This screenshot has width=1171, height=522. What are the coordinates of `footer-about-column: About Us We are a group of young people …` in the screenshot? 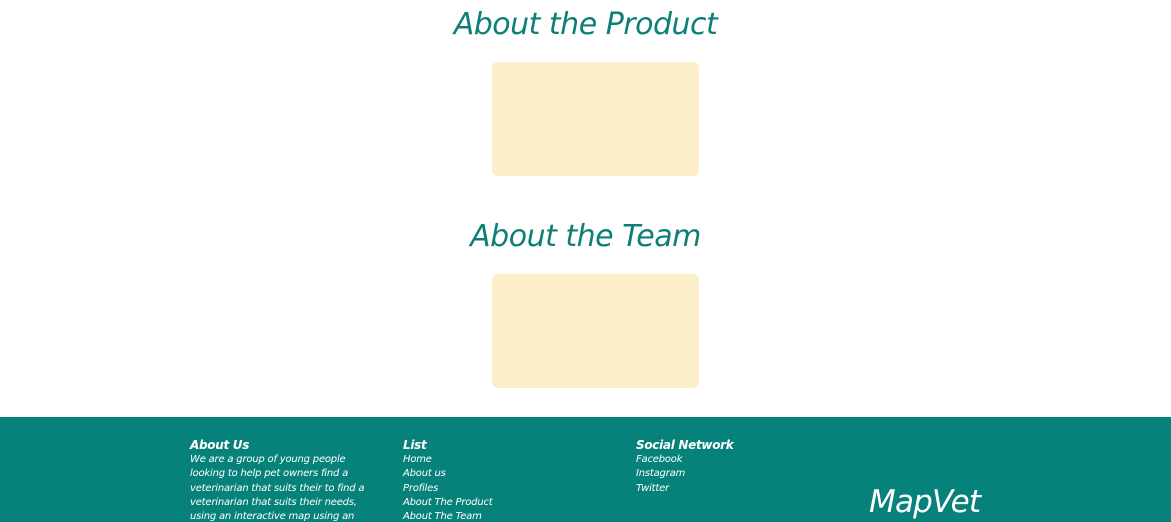 It's located at (286, 479).